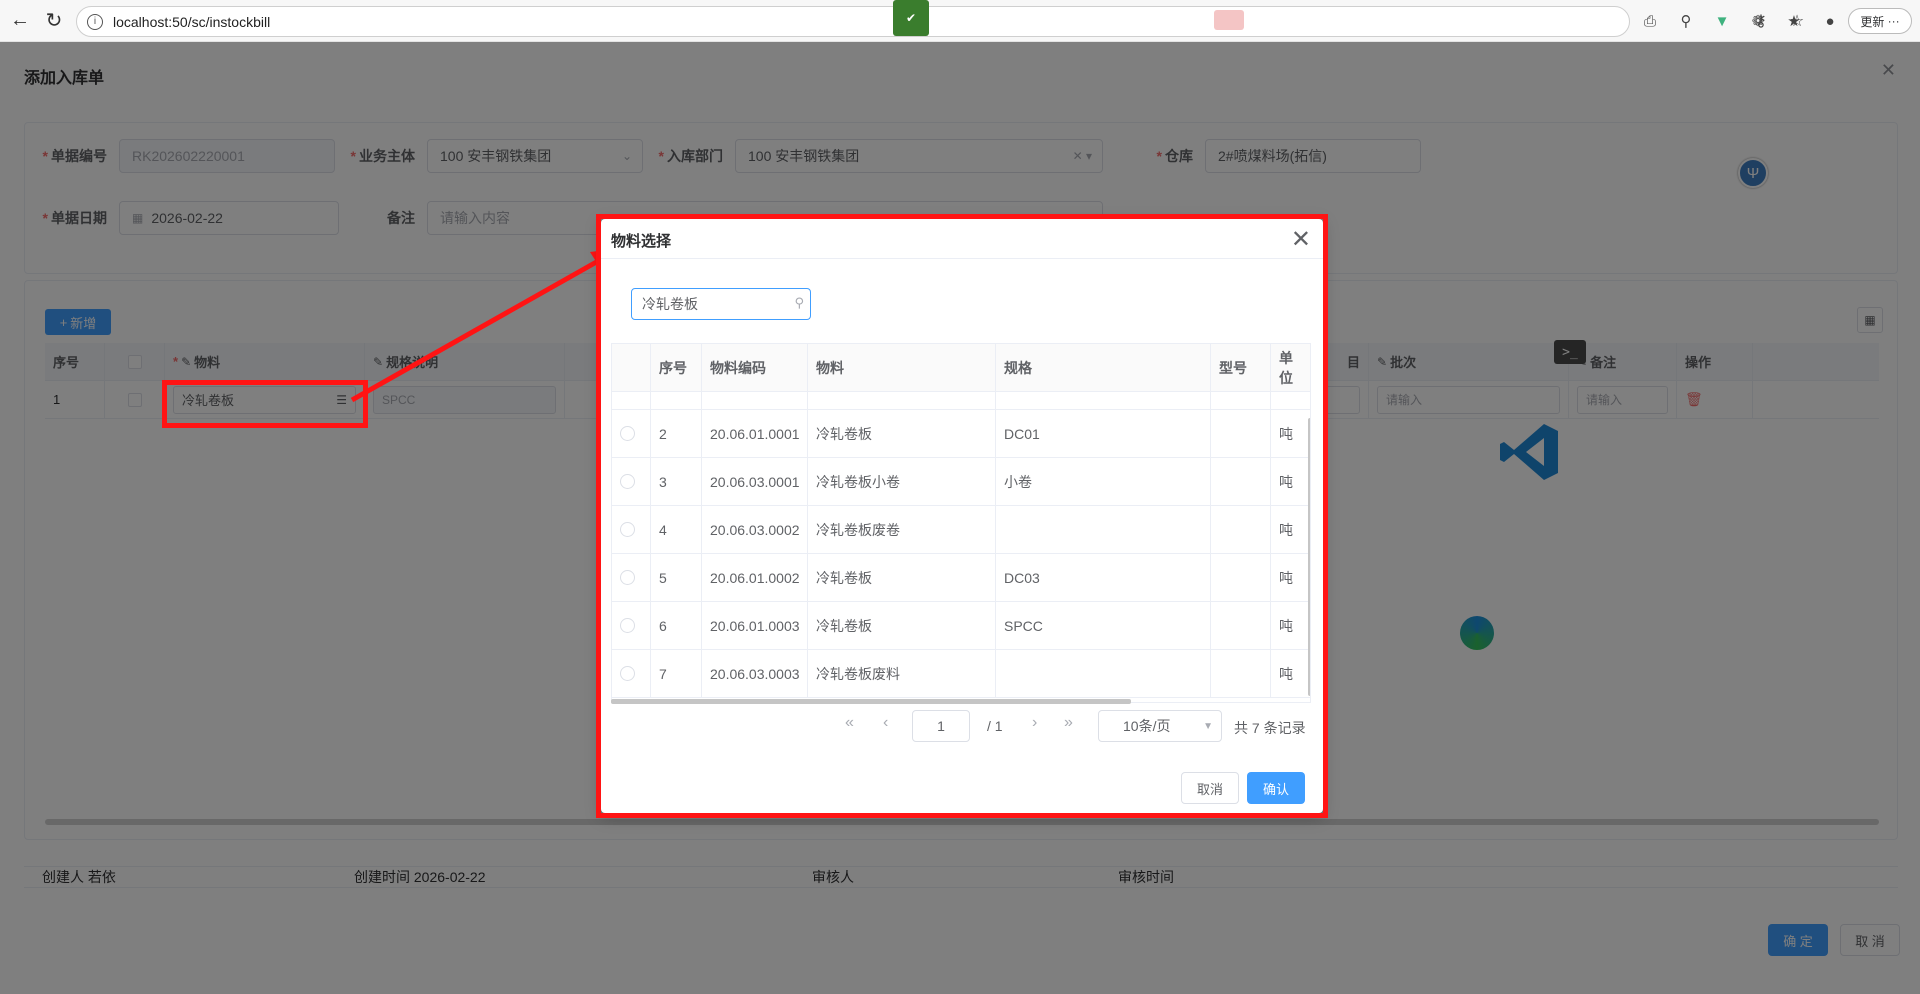 The image size is (1920, 994). Describe the element at coordinates (1650, 21) in the screenshot. I see `printer-icon: ⎙` at that location.